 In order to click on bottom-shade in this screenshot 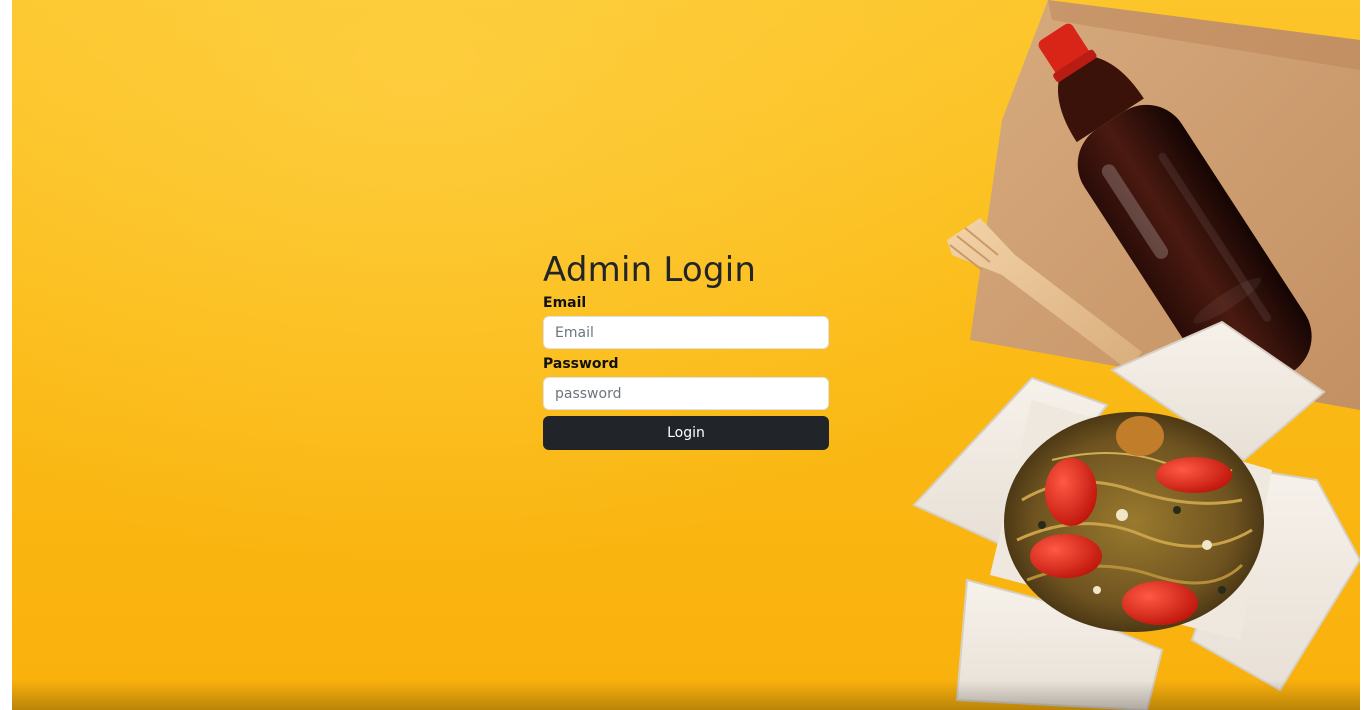, I will do `click(686, 695)`.